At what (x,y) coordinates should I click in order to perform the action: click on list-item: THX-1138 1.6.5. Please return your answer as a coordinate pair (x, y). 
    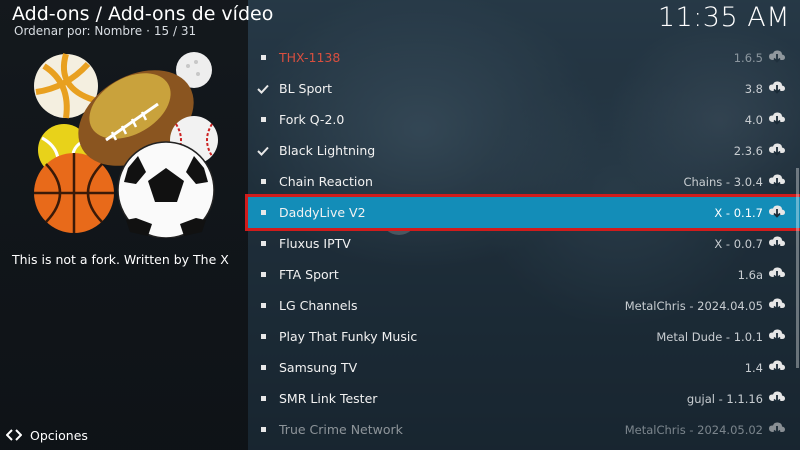
    Looking at the image, I should click on (524, 57).